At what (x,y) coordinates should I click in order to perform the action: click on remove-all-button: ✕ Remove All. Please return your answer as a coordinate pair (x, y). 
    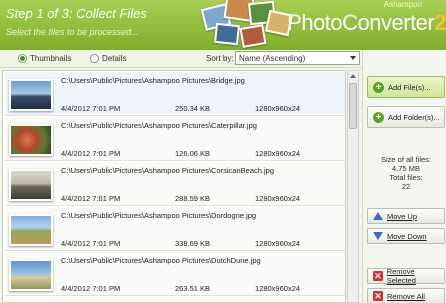
    Looking at the image, I should click on (406, 295).